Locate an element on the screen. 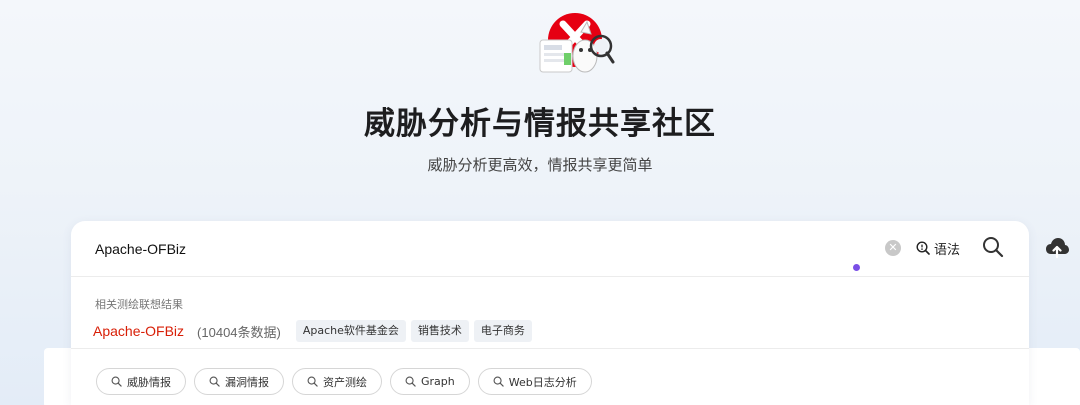  suggestion-tag: Apache软件基金会 is located at coordinates (350, 331).